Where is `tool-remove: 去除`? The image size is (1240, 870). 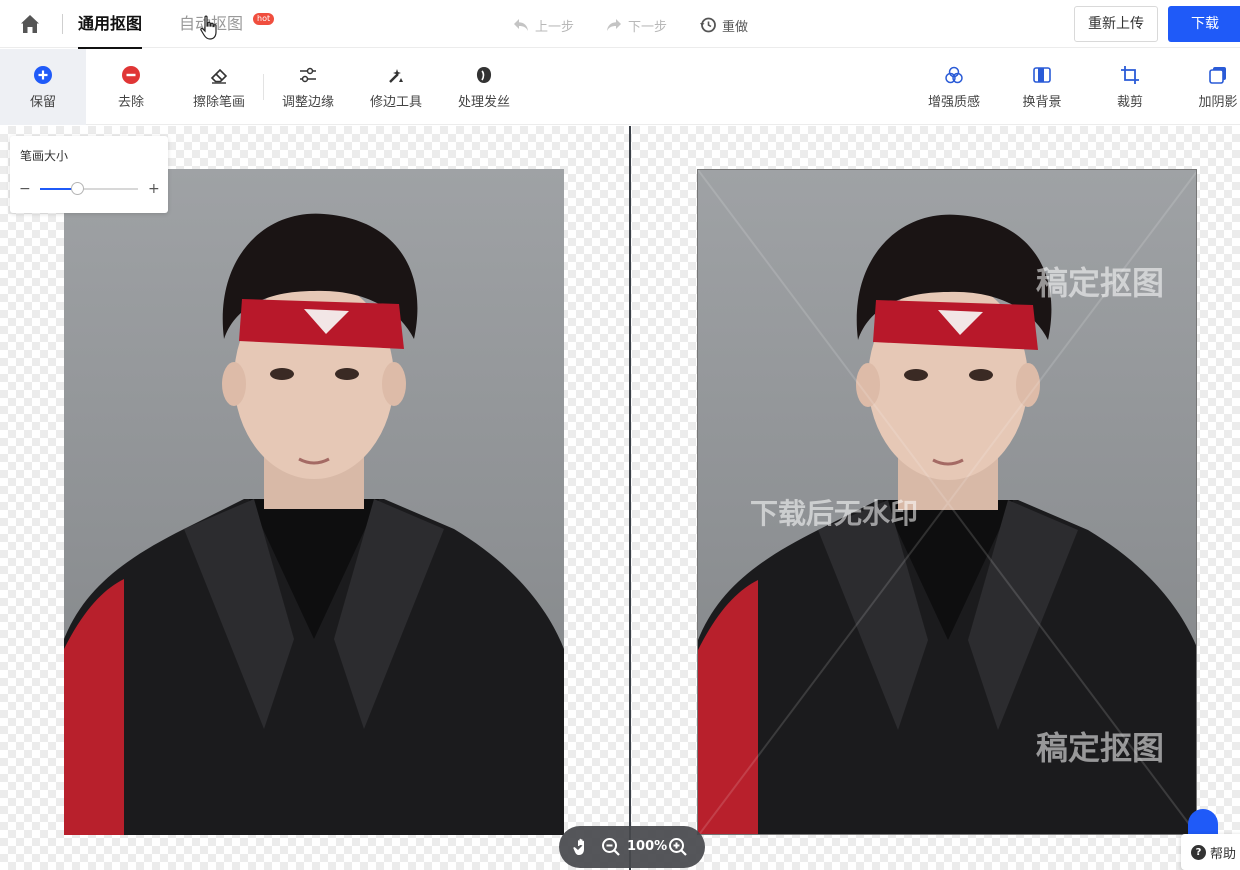 tool-remove: 去除 is located at coordinates (131, 87).